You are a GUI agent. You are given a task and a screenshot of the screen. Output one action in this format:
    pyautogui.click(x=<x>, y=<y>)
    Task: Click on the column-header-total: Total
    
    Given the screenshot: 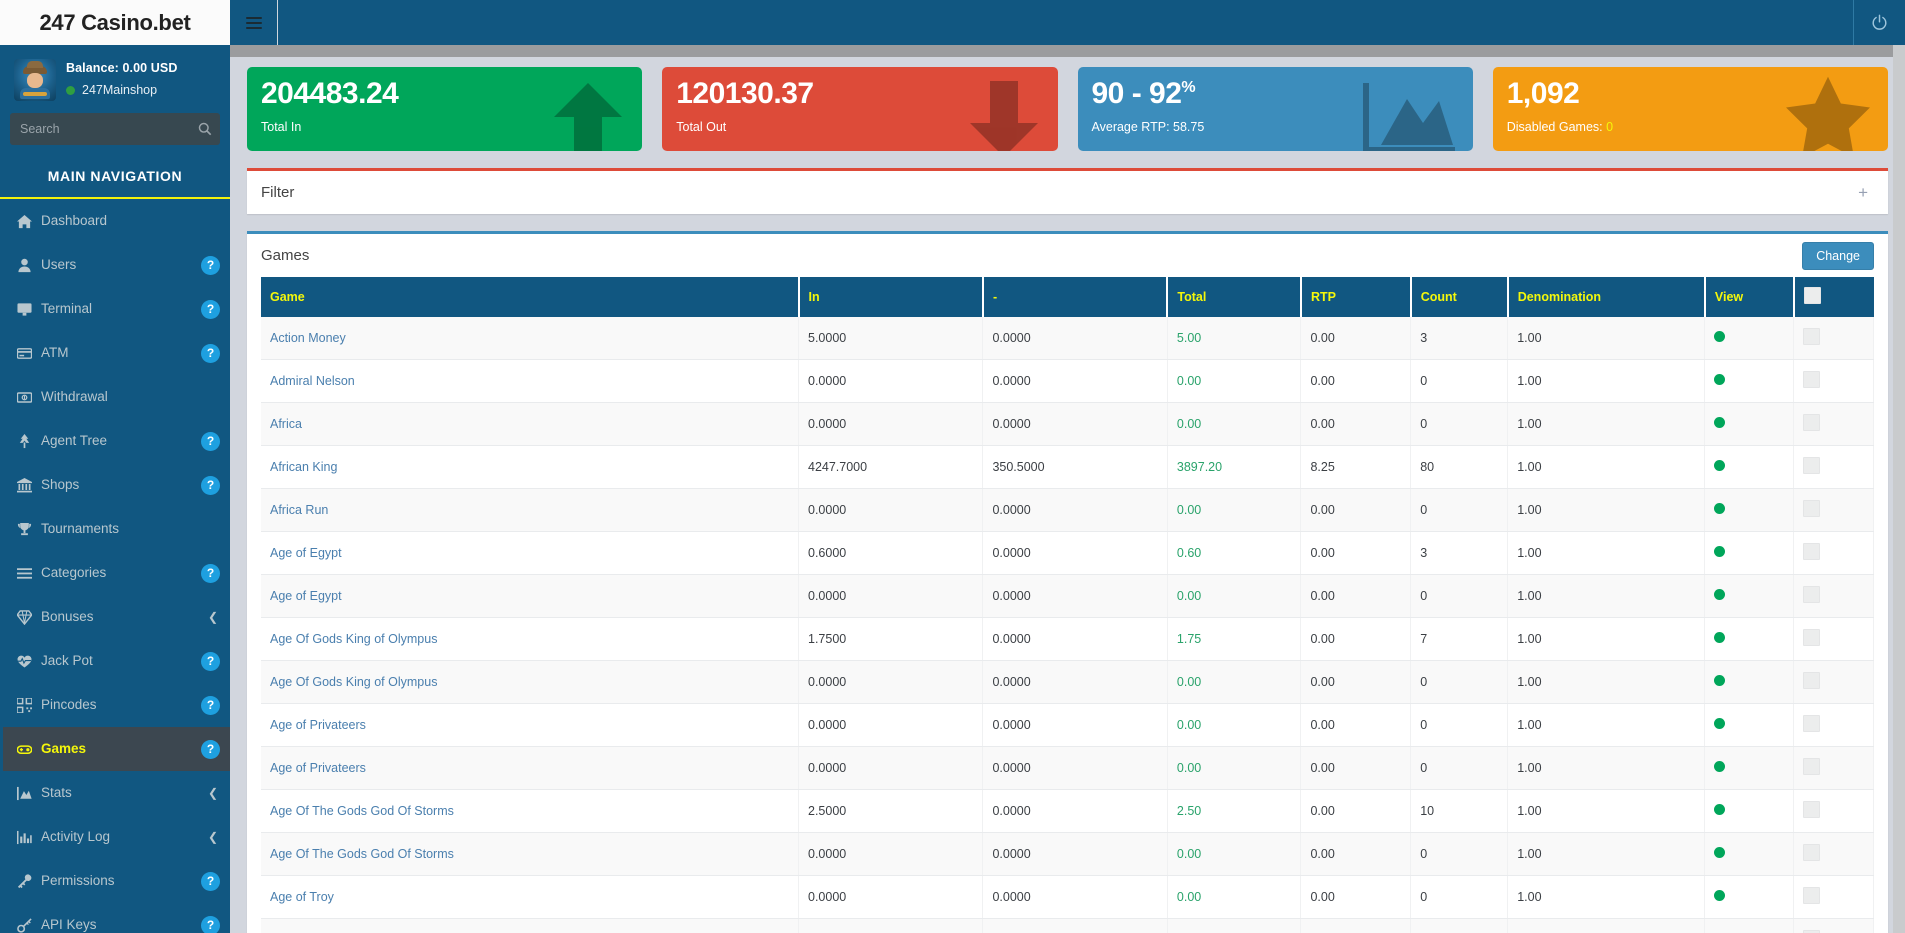 What is the action you would take?
    pyautogui.click(x=1234, y=297)
    